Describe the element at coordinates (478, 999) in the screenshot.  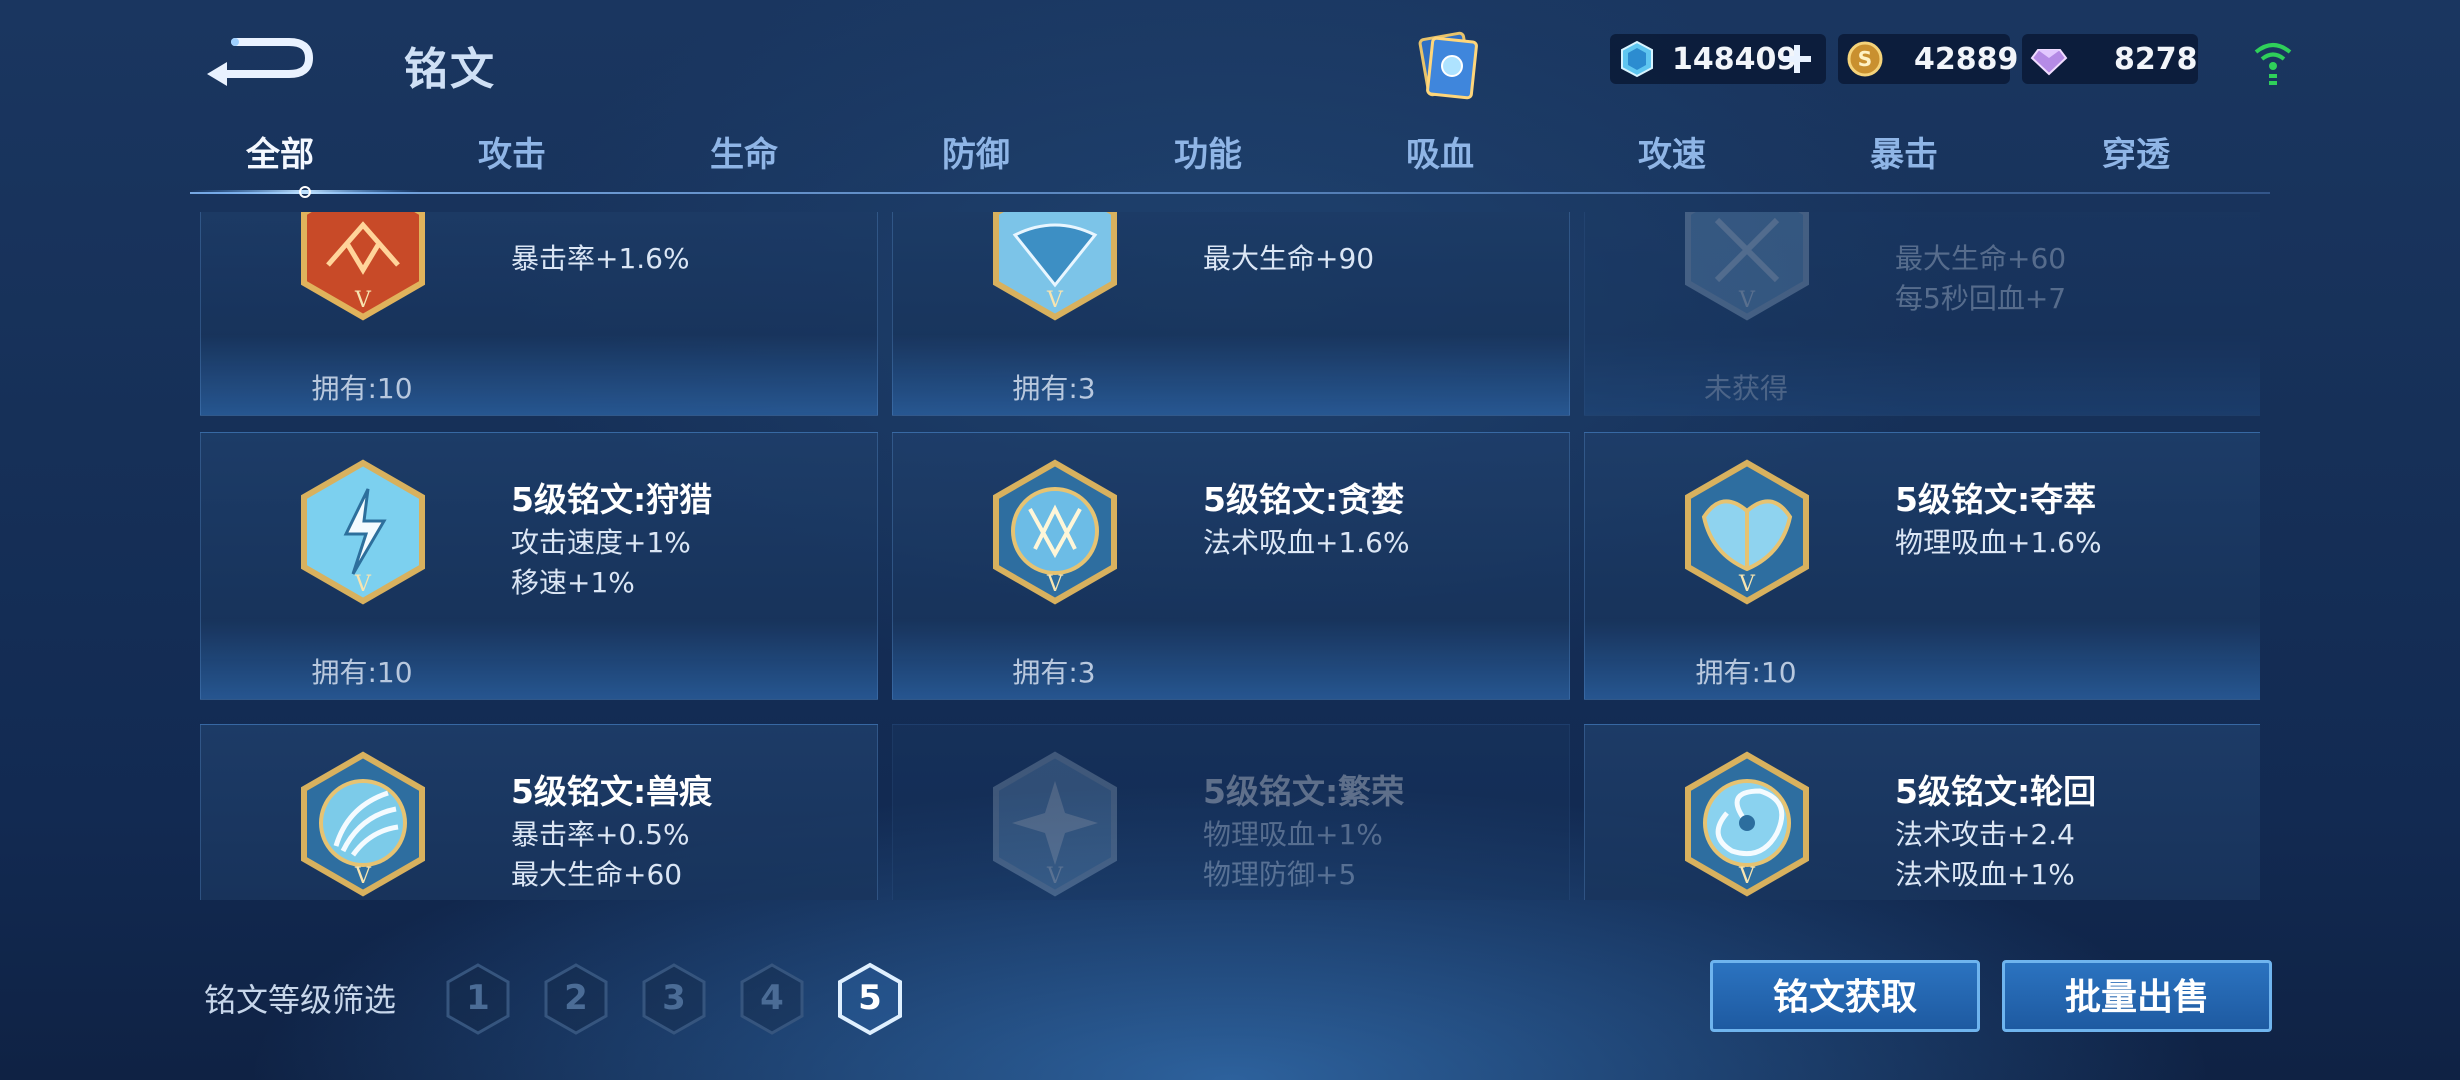
I see `level-filter-1: 1` at that location.